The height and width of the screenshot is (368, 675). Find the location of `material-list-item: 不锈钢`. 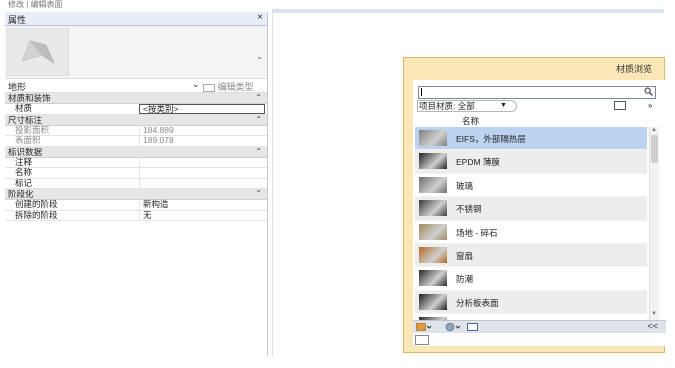

material-list-item: 不锈钢 is located at coordinates (531, 209).